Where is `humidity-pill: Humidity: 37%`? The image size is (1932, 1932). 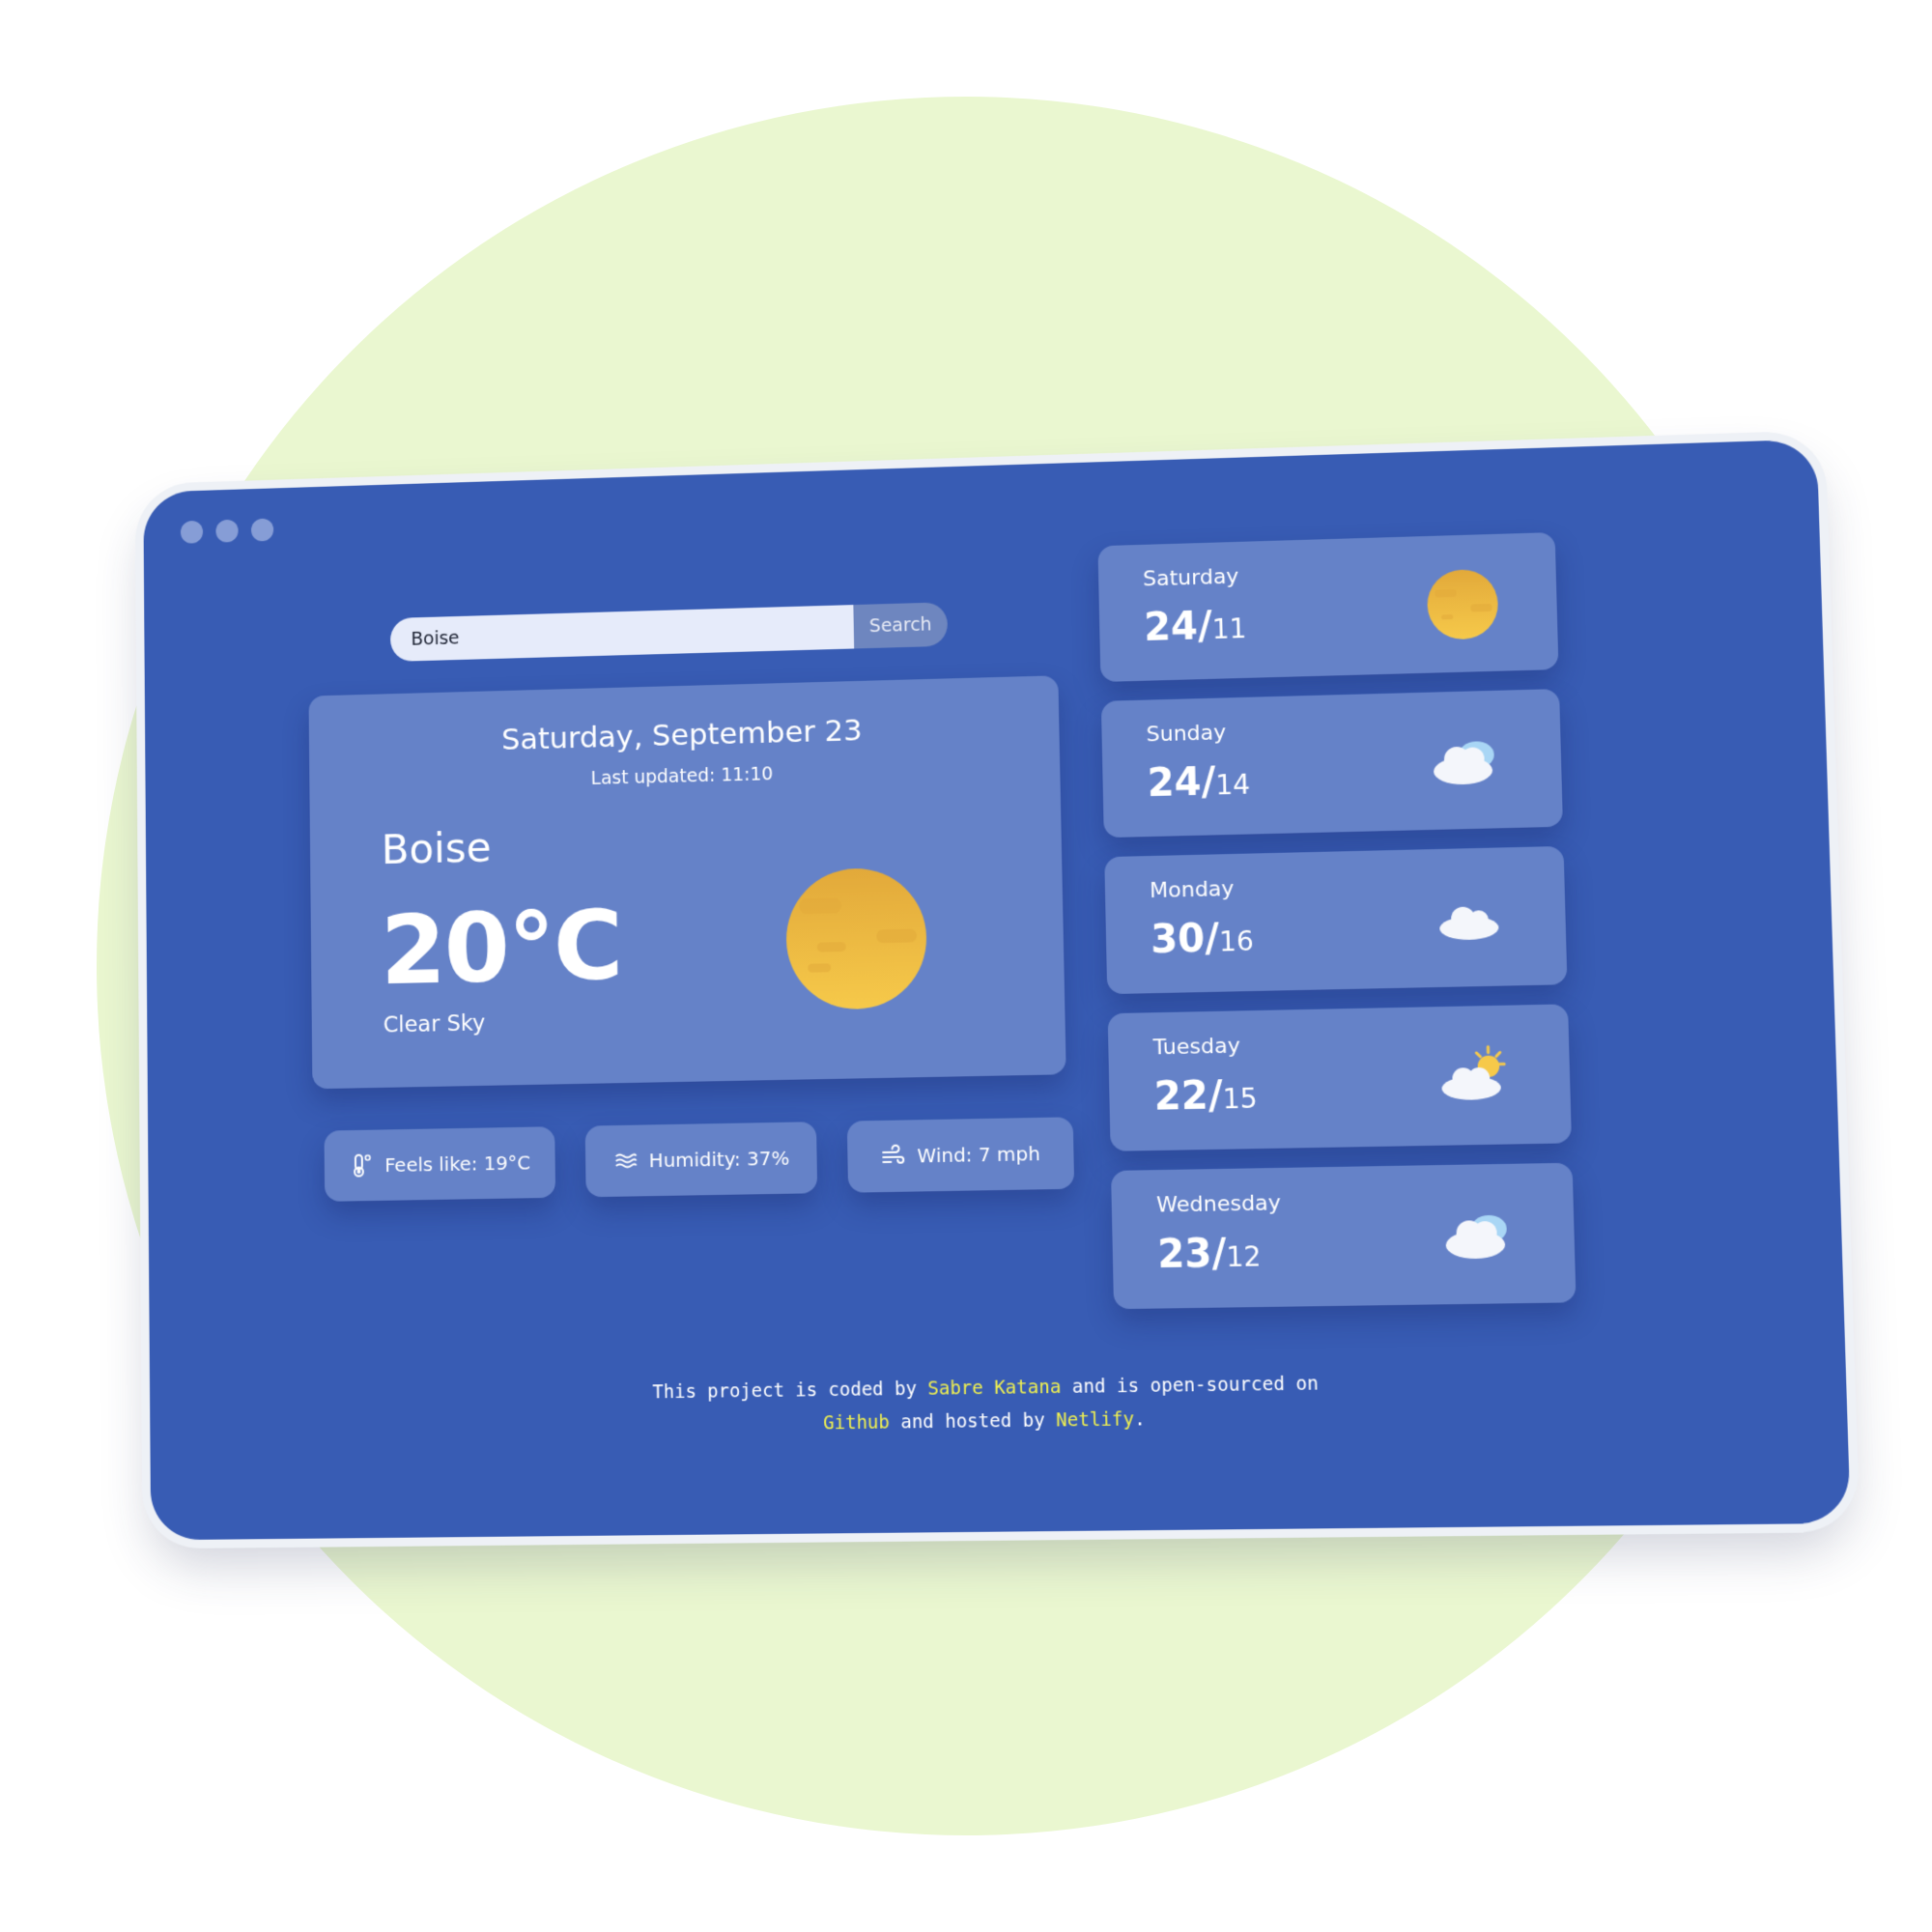 humidity-pill: Humidity: 37% is located at coordinates (701, 1160).